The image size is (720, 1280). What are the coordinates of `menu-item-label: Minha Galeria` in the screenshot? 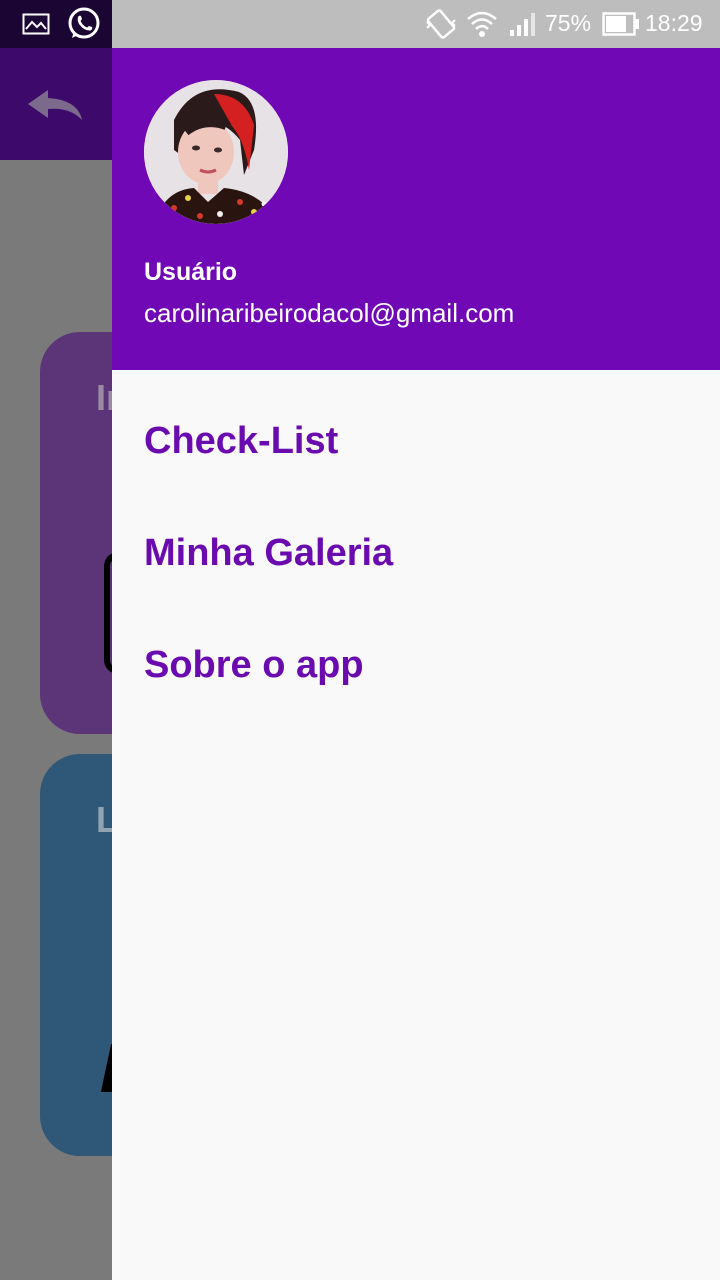 It's located at (269, 553).